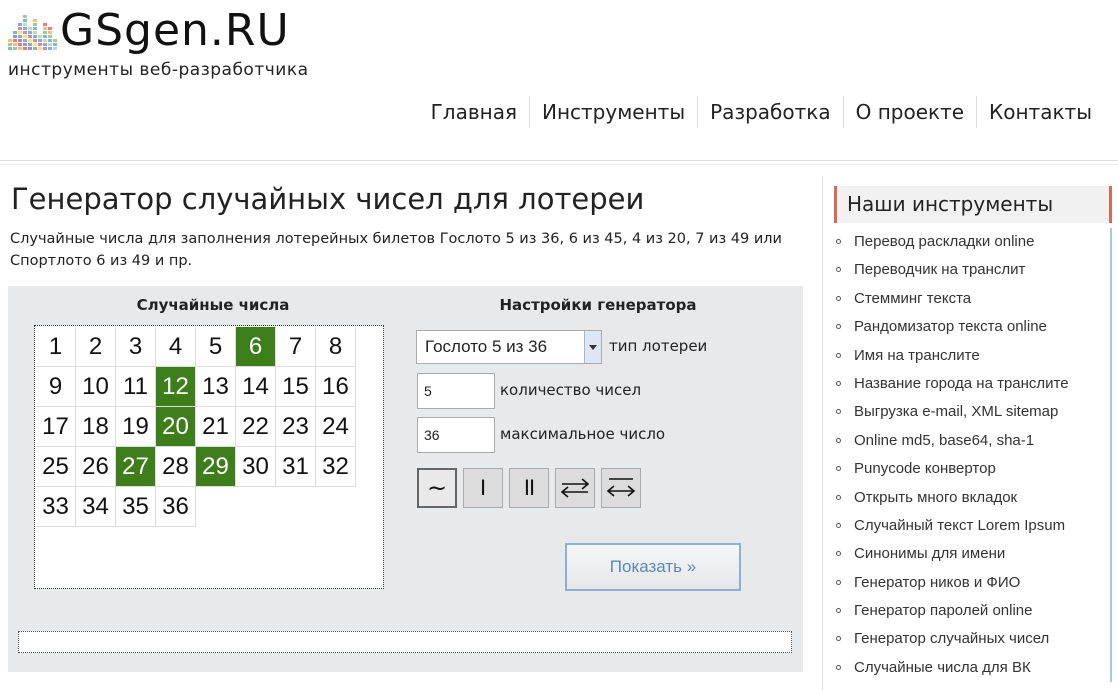 The width and height of the screenshot is (1118, 690). I want to click on sidebar-tool-label: Рандомизатор текста online, so click(950, 327).